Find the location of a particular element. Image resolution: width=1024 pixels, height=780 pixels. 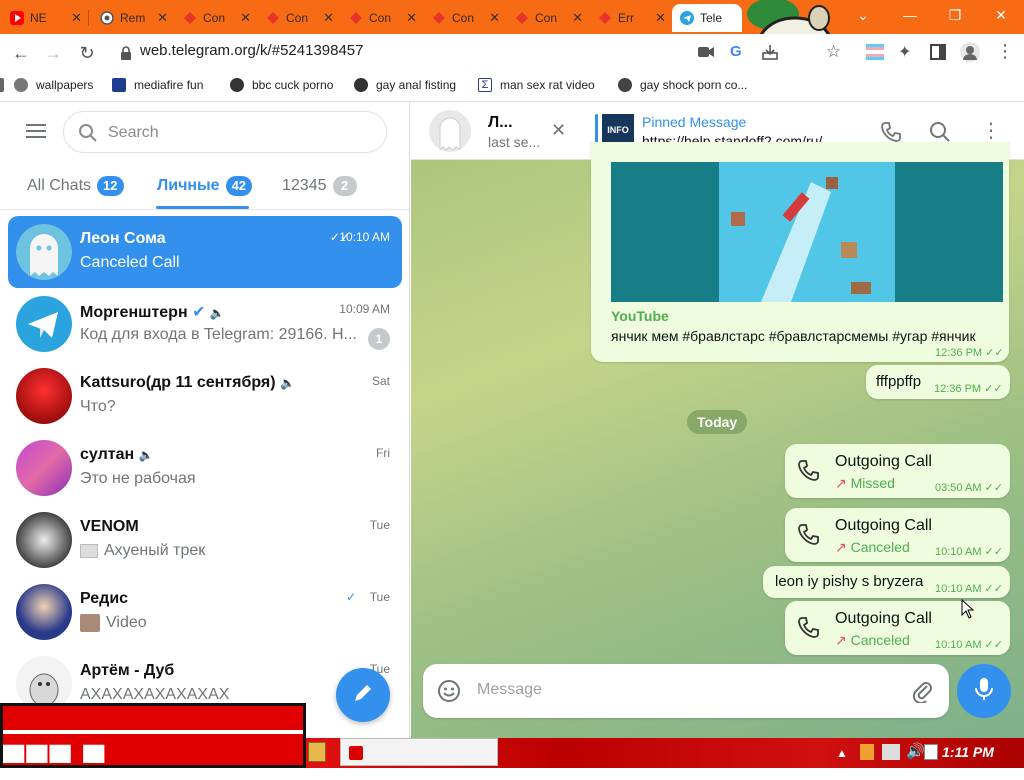

tab-search-chevron-icon: ⌄ is located at coordinates (863, 15).